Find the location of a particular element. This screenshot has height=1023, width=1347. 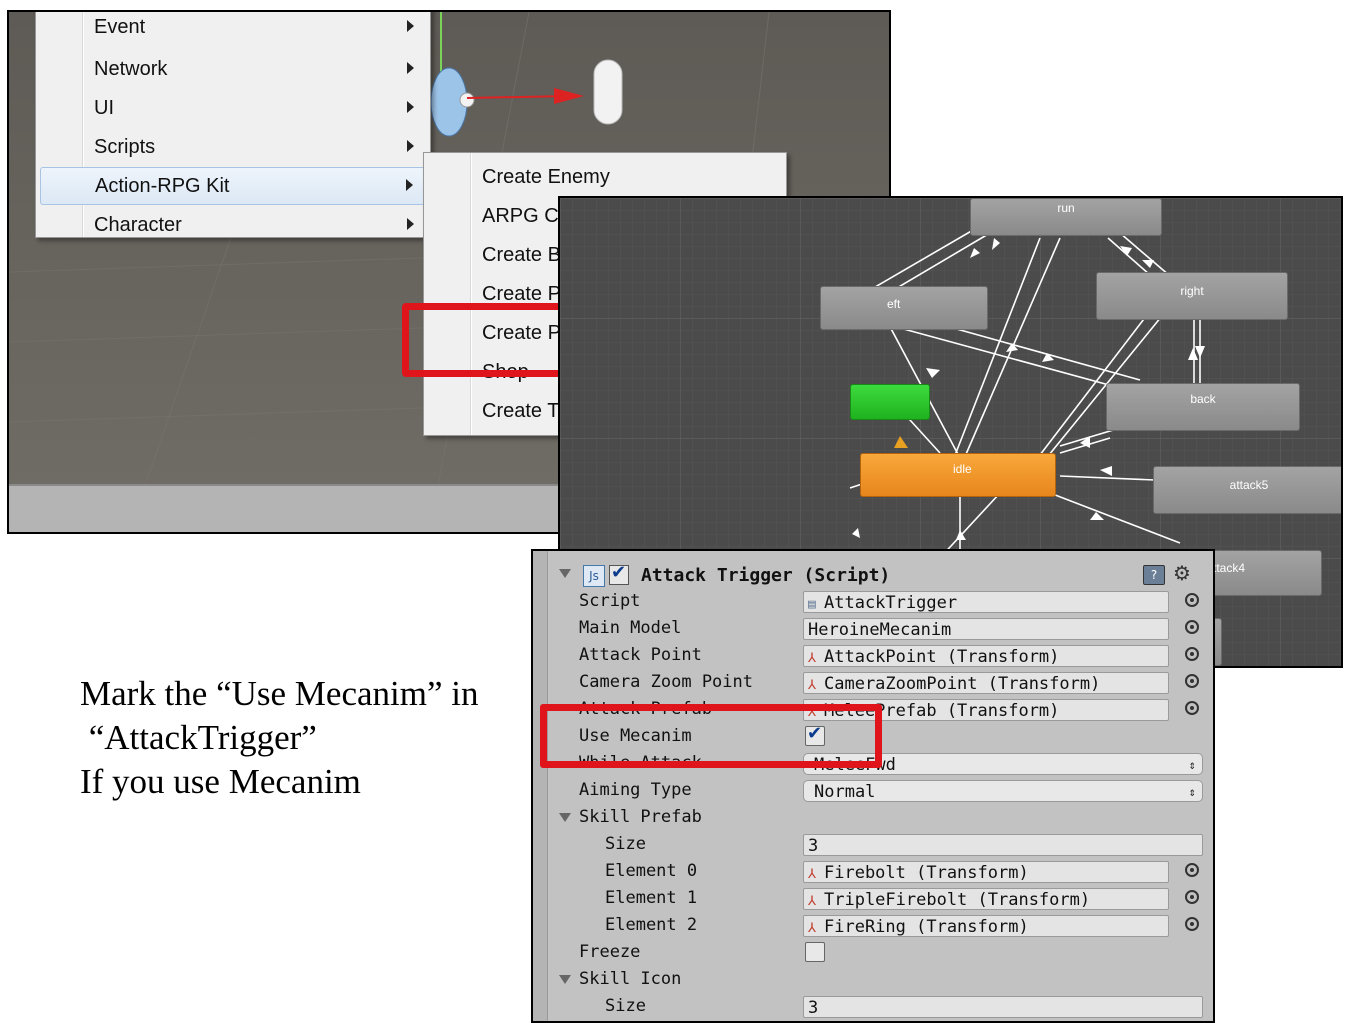

field-value: CameraZoomPoint (Transform) is located at coordinates (962, 684).